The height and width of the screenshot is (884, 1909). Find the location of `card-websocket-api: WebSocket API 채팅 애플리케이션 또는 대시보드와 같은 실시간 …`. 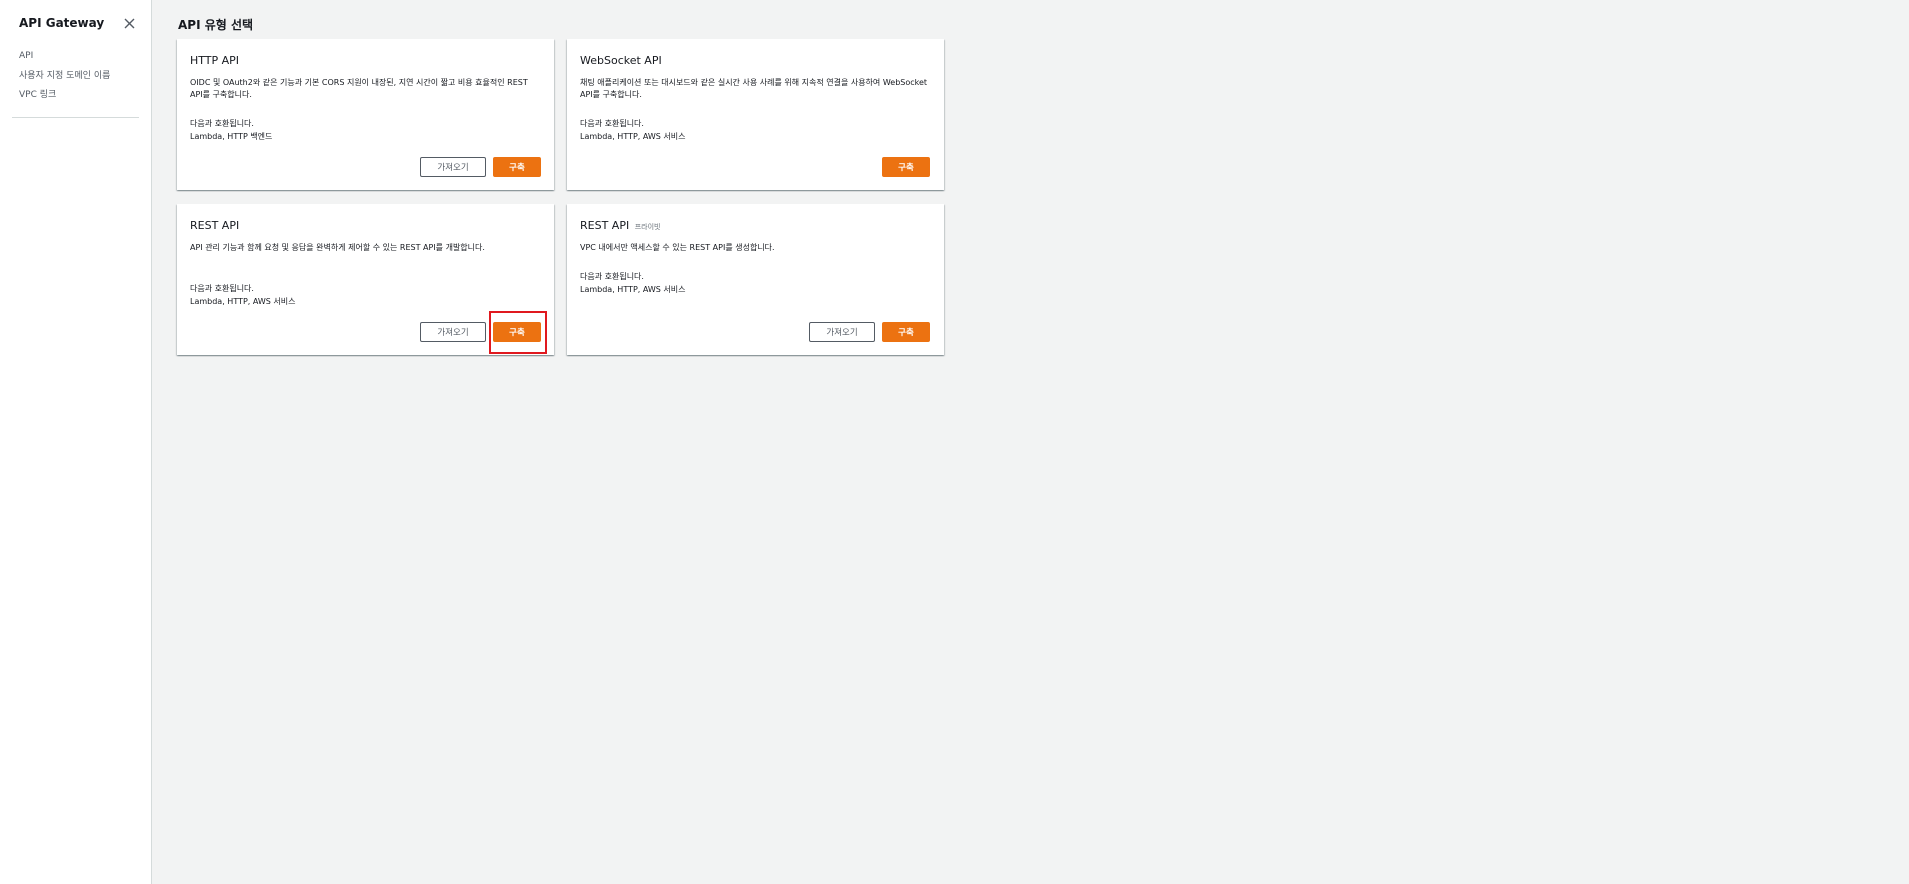

card-websocket-api: WebSocket API 채팅 애플리케이션 또는 대시보드와 같은 실시간 … is located at coordinates (755, 114).